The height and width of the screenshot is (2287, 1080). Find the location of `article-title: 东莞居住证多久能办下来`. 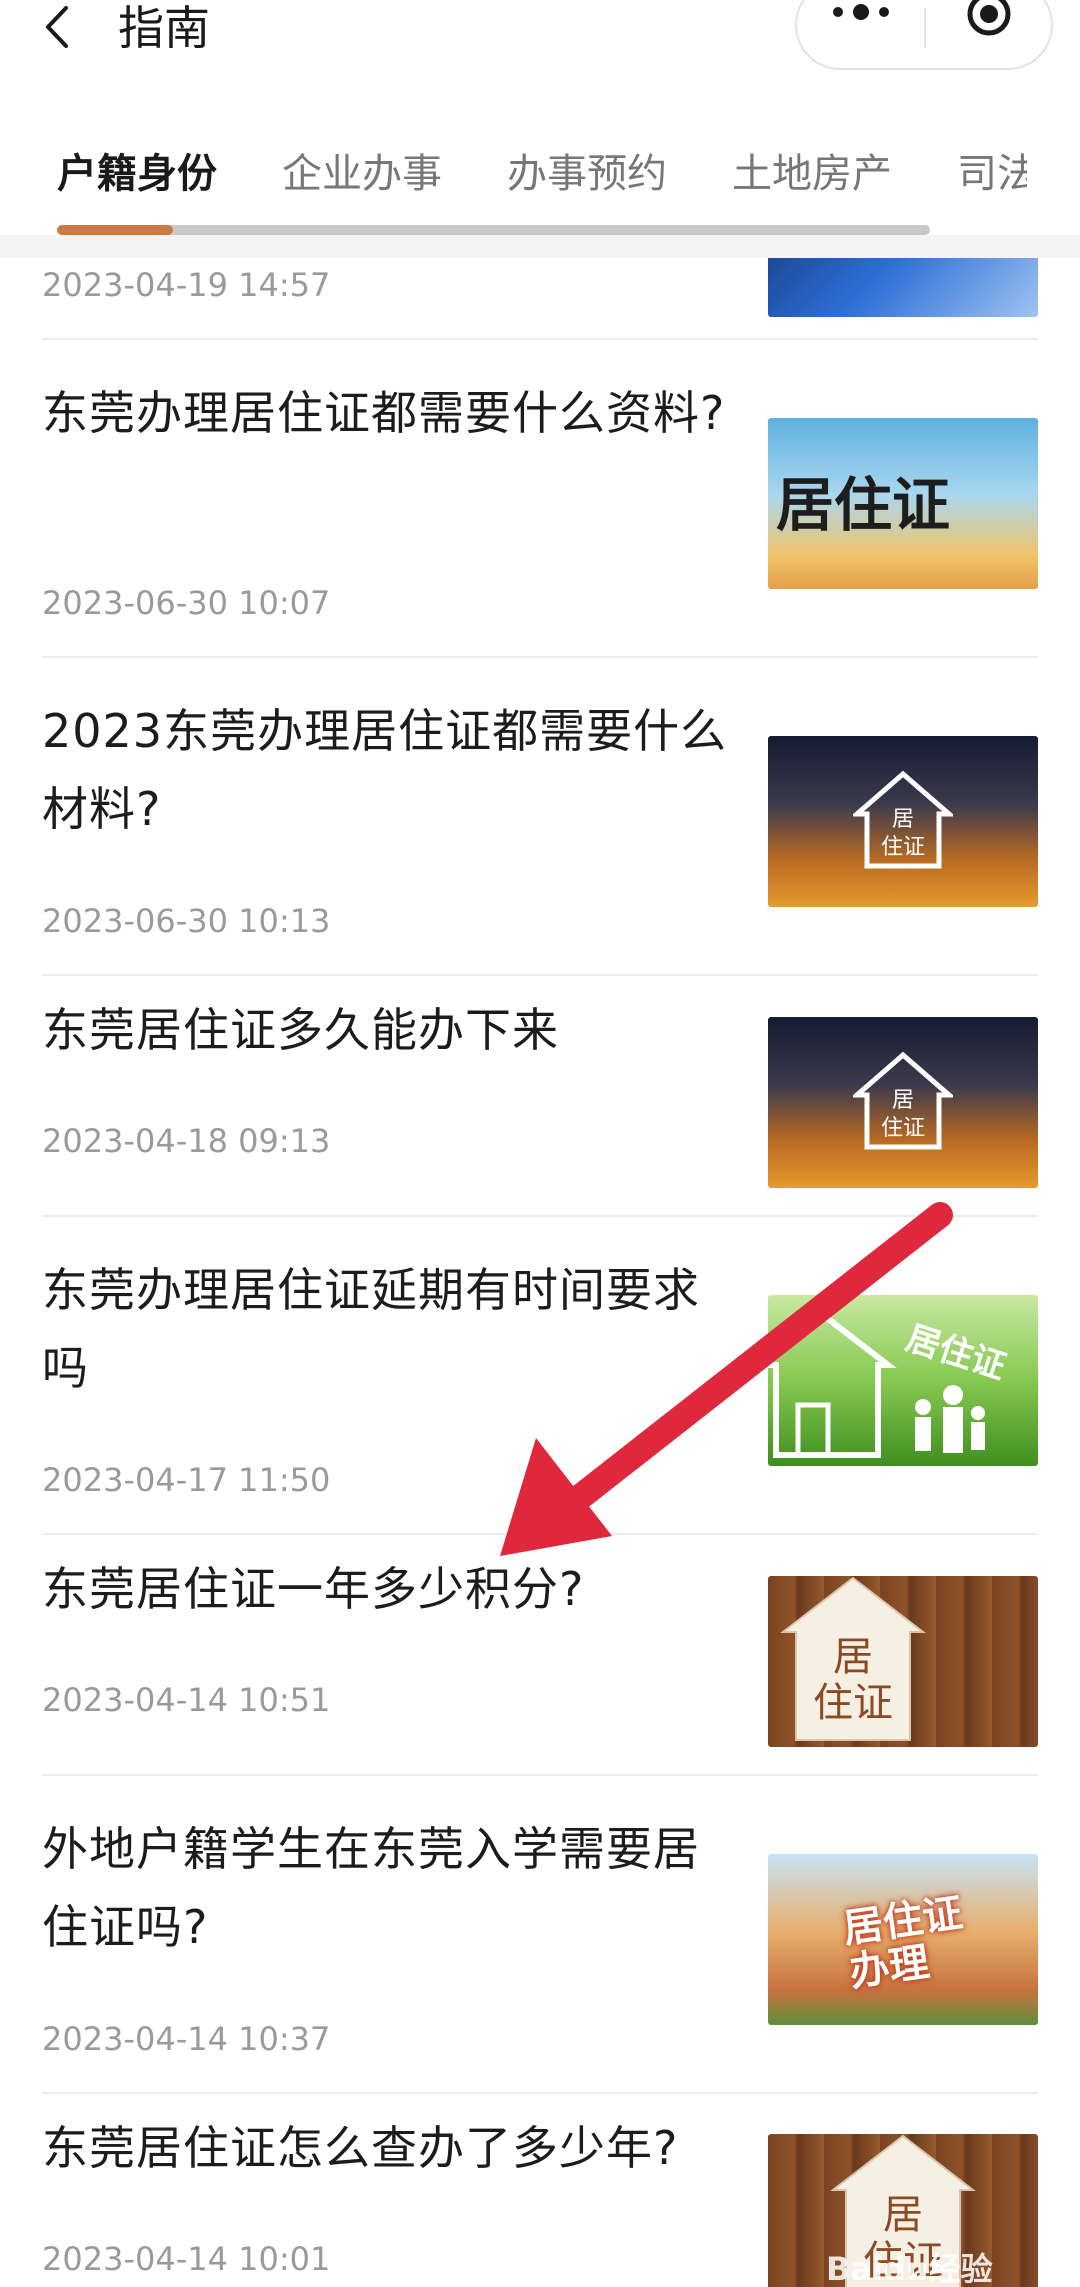

article-title: 东莞居住证多久能办下来 is located at coordinates (300, 1030).